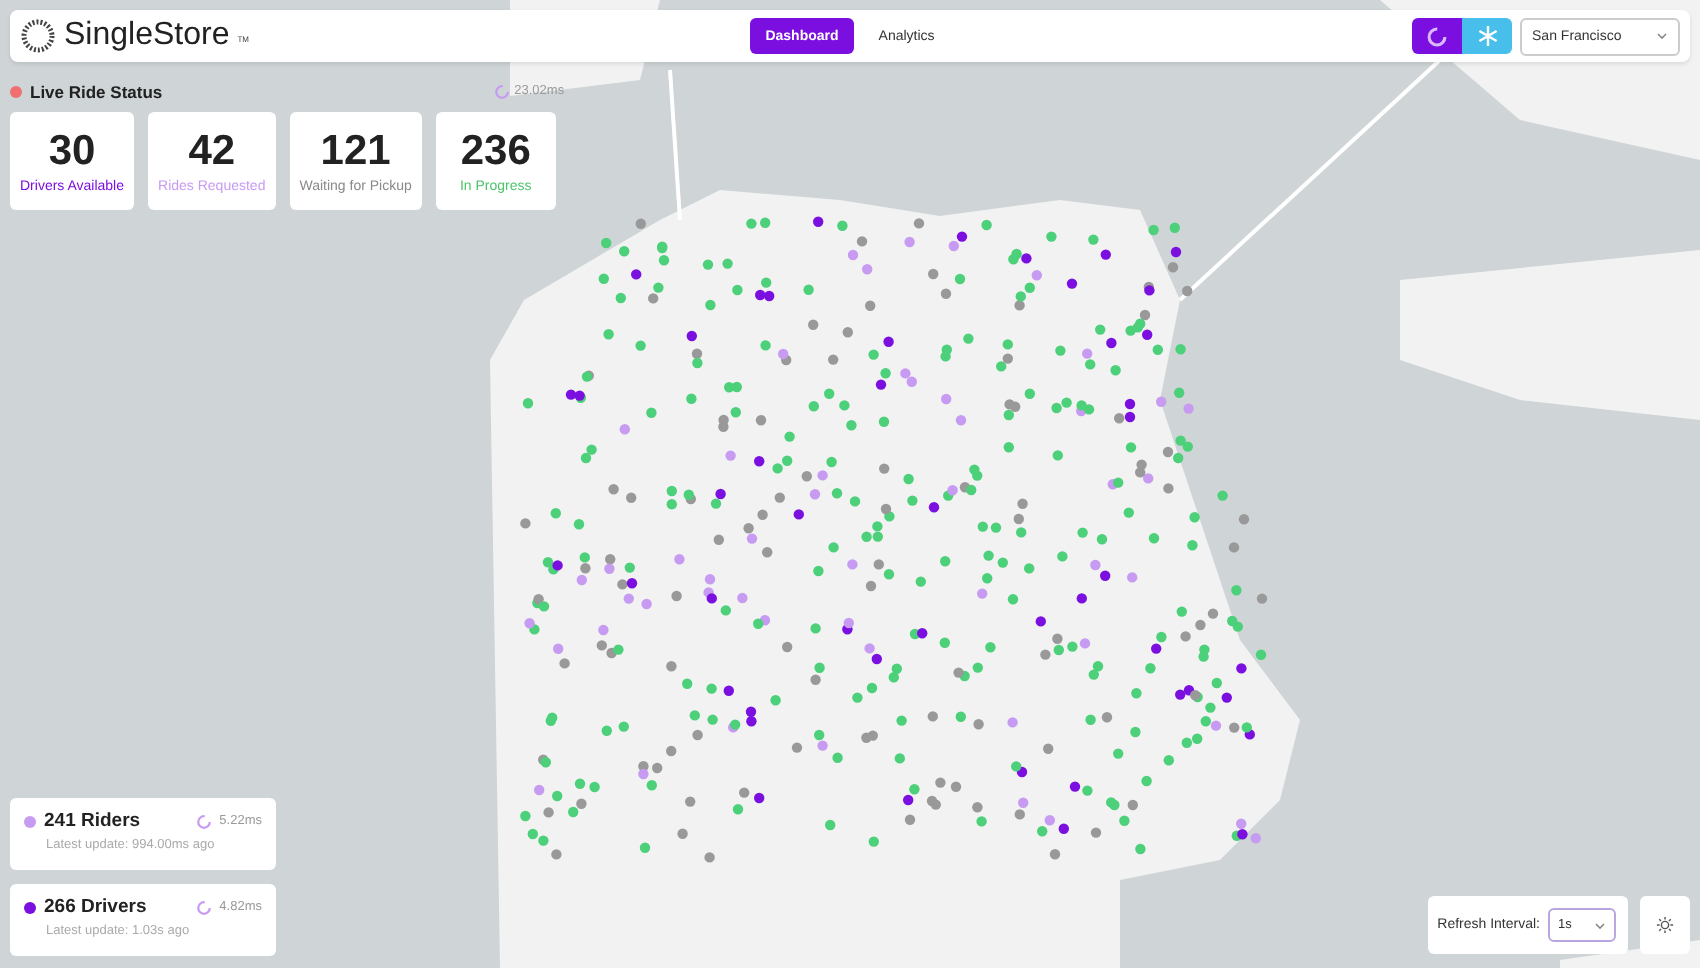 This screenshot has width=1700, height=968. What do you see at coordinates (16, 91) in the screenshot?
I see `live-status-dot` at bounding box center [16, 91].